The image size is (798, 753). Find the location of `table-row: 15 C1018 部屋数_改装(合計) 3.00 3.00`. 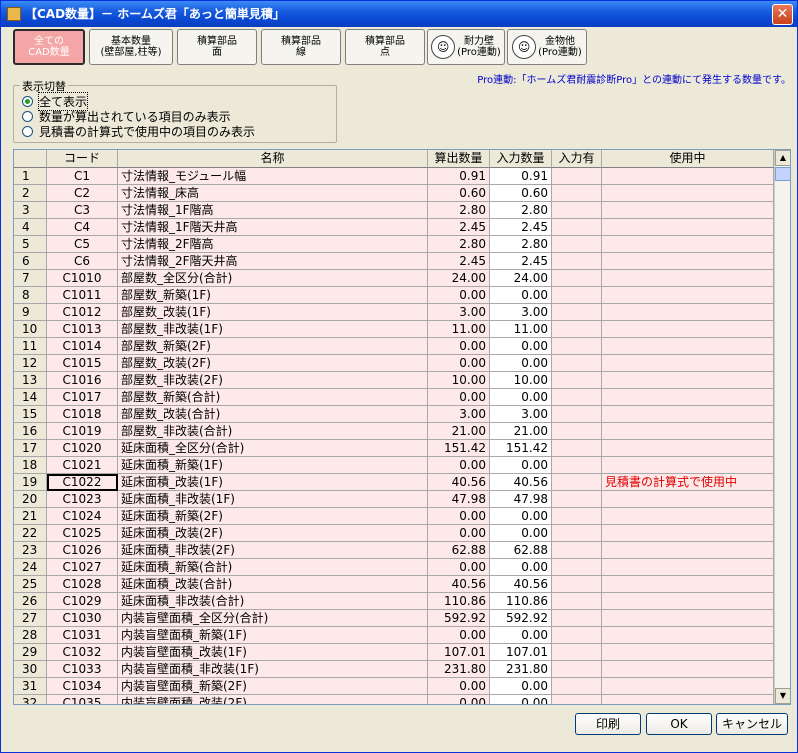

table-row: 15 C1018 部屋数_改装(合計) 3.00 3.00 is located at coordinates (394, 414).